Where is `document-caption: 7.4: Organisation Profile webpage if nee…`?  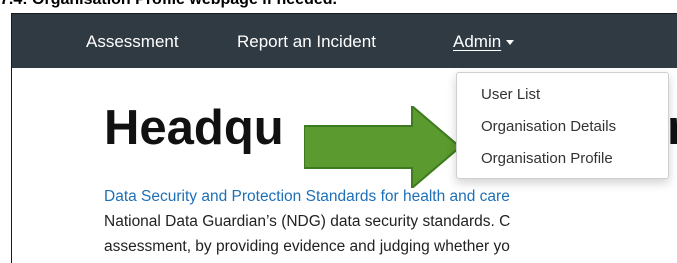
document-caption: 7.4: Organisation Profile webpage if nee… is located at coordinates (338, 4).